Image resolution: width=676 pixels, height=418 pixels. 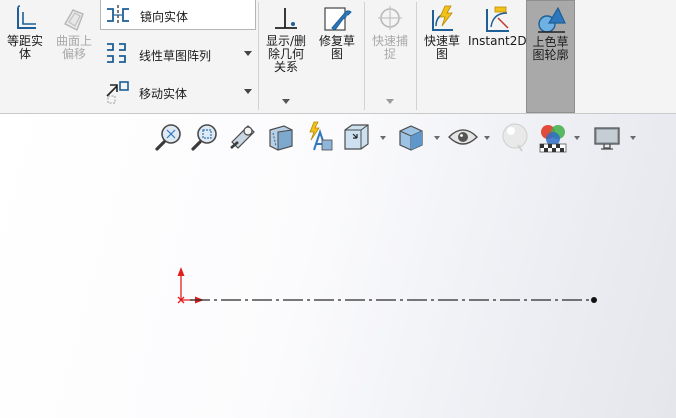 I want to click on quick-snaps-icon, so click(x=390, y=19).